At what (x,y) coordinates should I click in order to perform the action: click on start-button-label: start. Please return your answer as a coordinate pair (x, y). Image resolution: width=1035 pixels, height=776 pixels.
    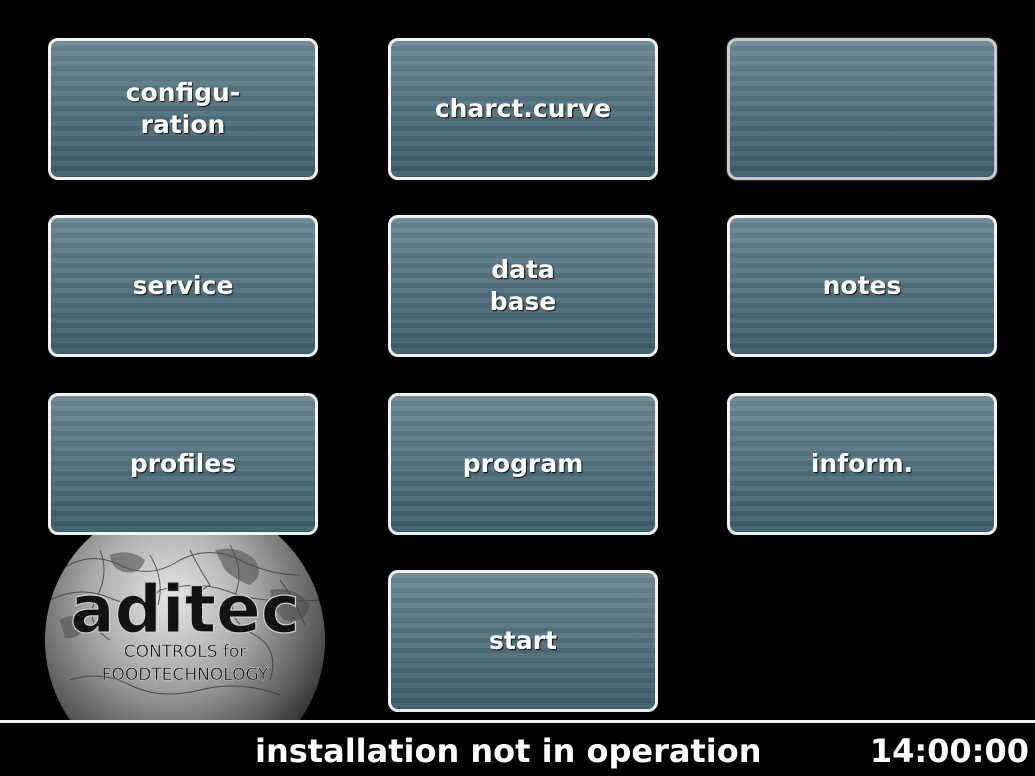
    Looking at the image, I should click on (523, 640).